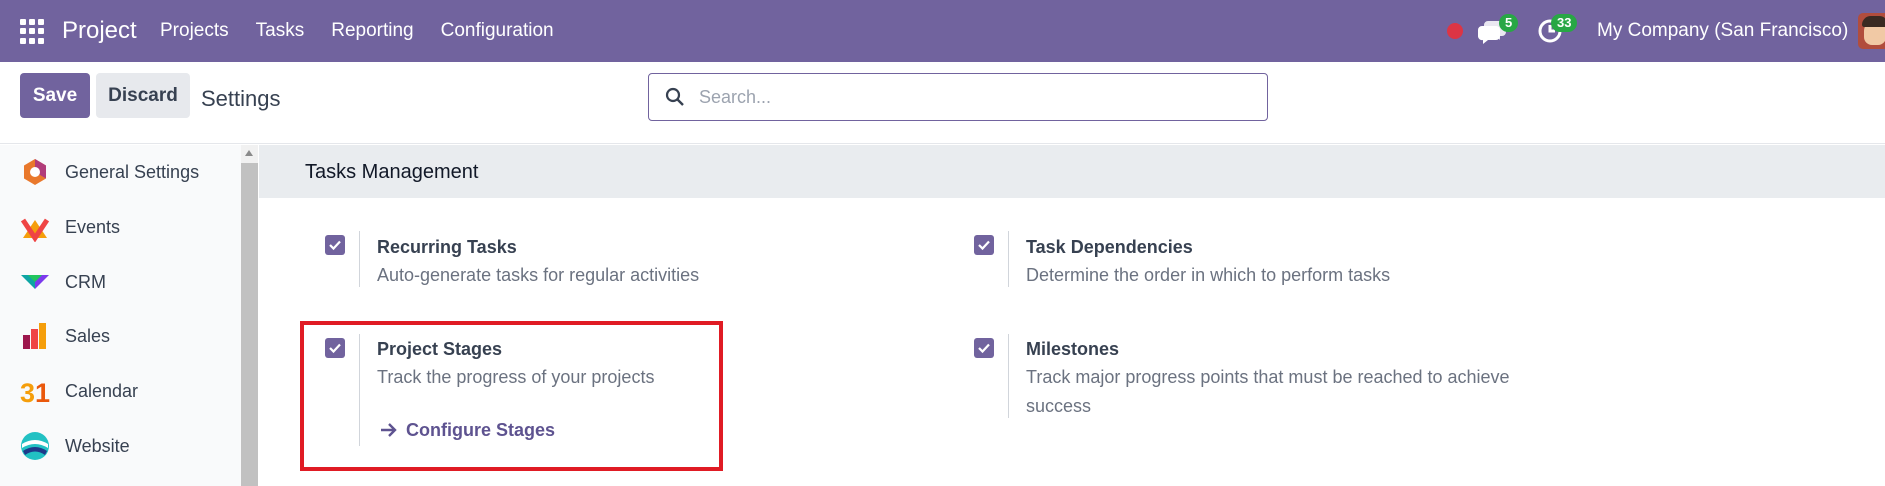 This screenshot has width=1885, height=486. I want to click on task-dependencies-checkbox, so click(984, 245).